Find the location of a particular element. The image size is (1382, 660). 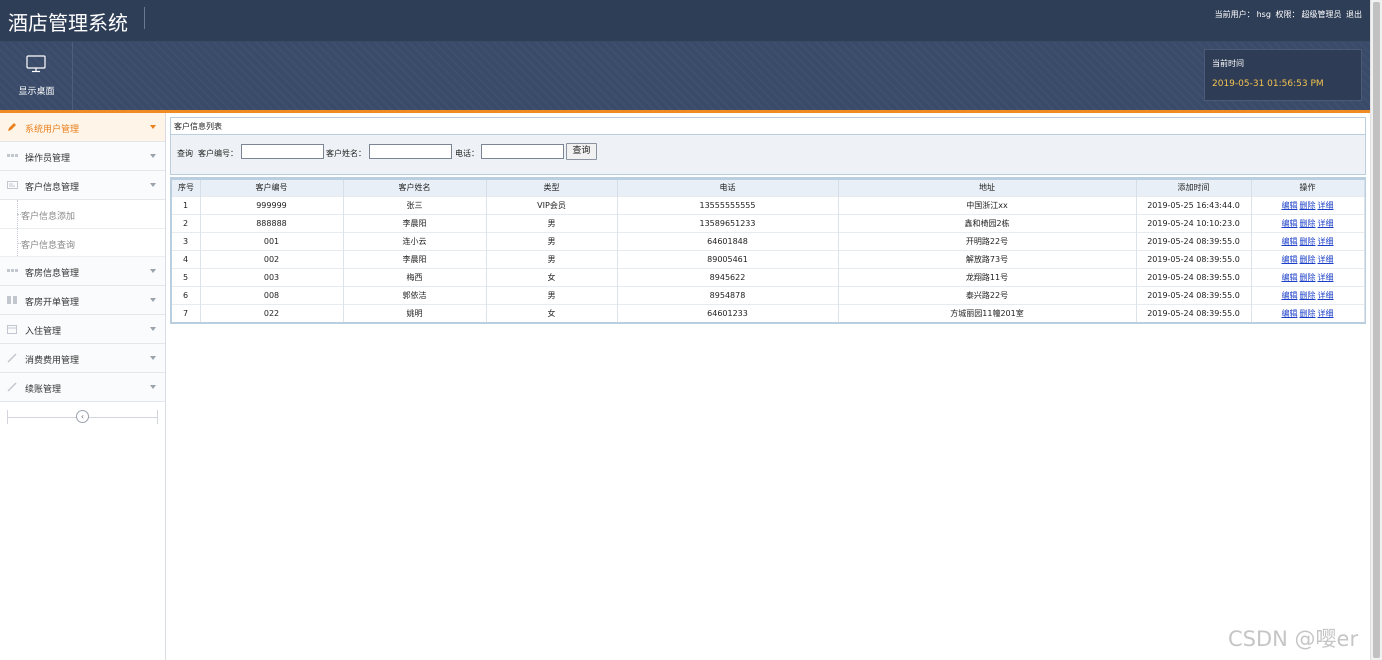

sidebar-item-label: 客户信息管理 is located at coordinates (52, 188).